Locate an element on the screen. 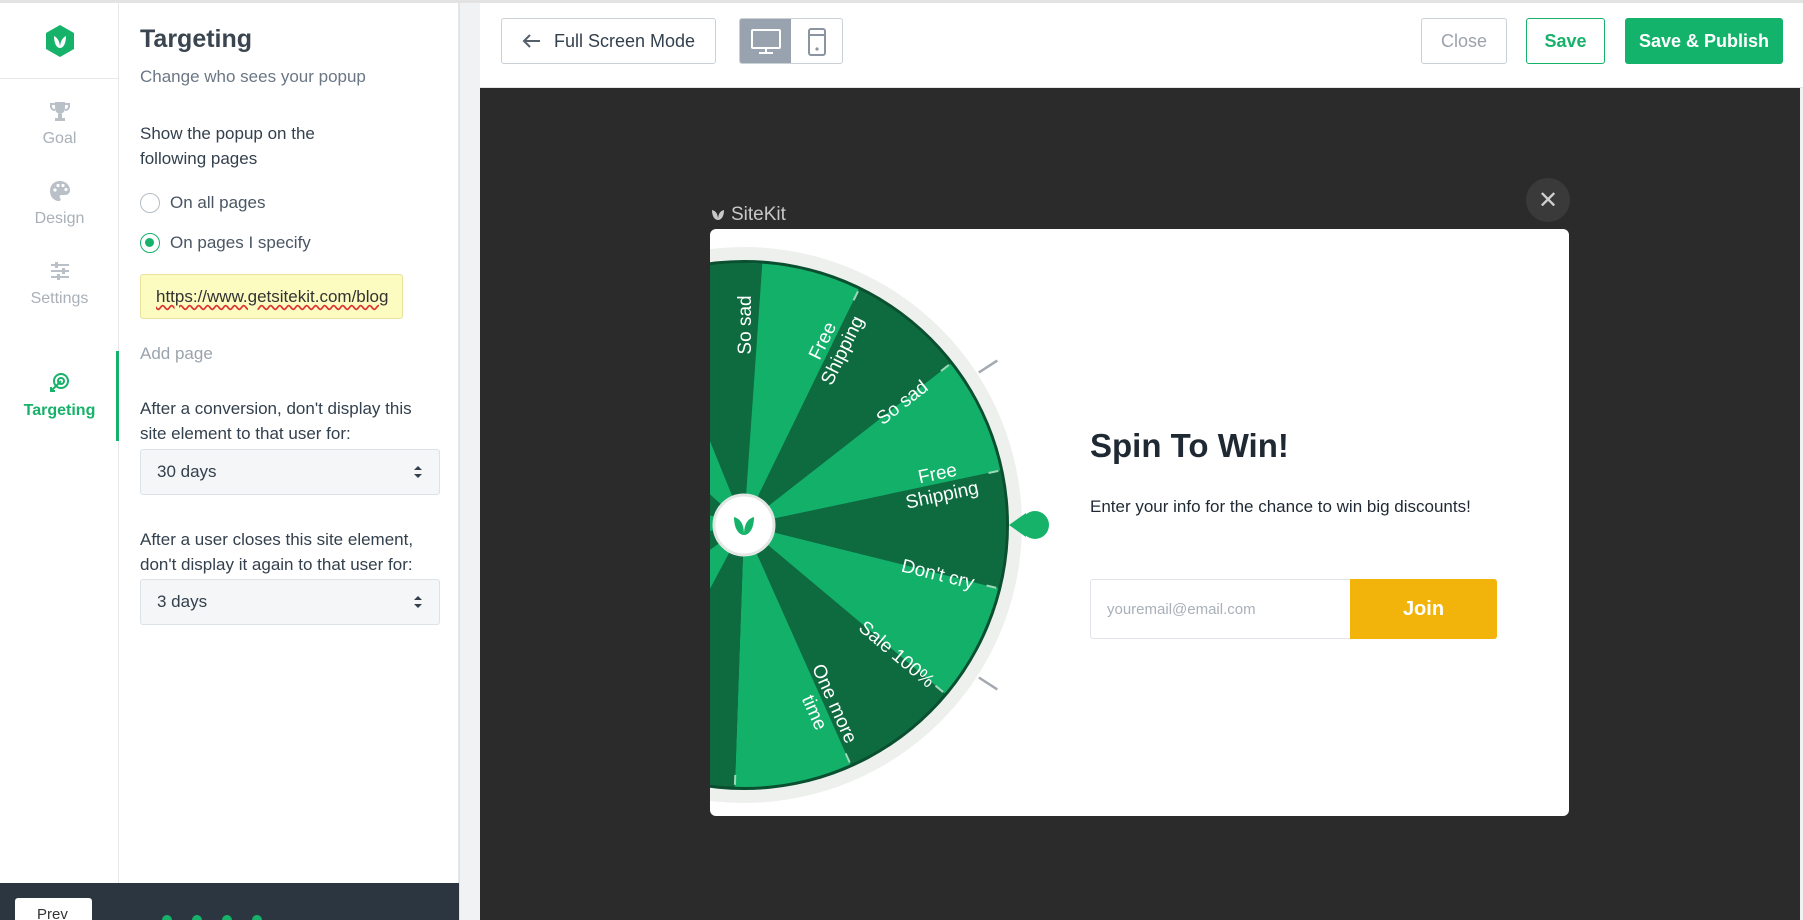 The height and width of the screenshot is (920, 1803). panel-title: Targeting is located at coordinates (196, 39).